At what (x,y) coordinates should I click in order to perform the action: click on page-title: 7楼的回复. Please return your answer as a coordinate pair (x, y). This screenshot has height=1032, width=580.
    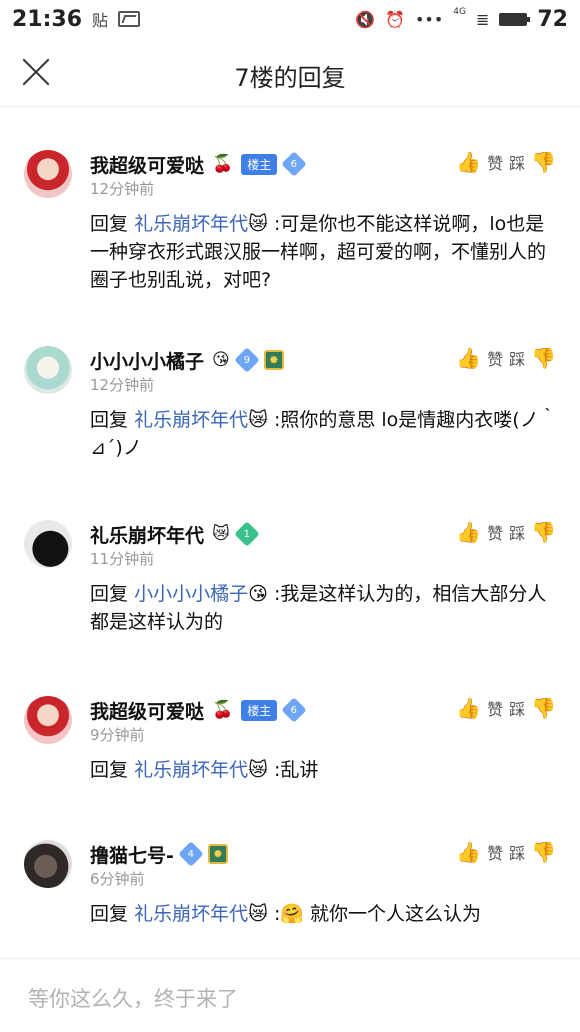
    Looking at the image, I should click on (290, 78).